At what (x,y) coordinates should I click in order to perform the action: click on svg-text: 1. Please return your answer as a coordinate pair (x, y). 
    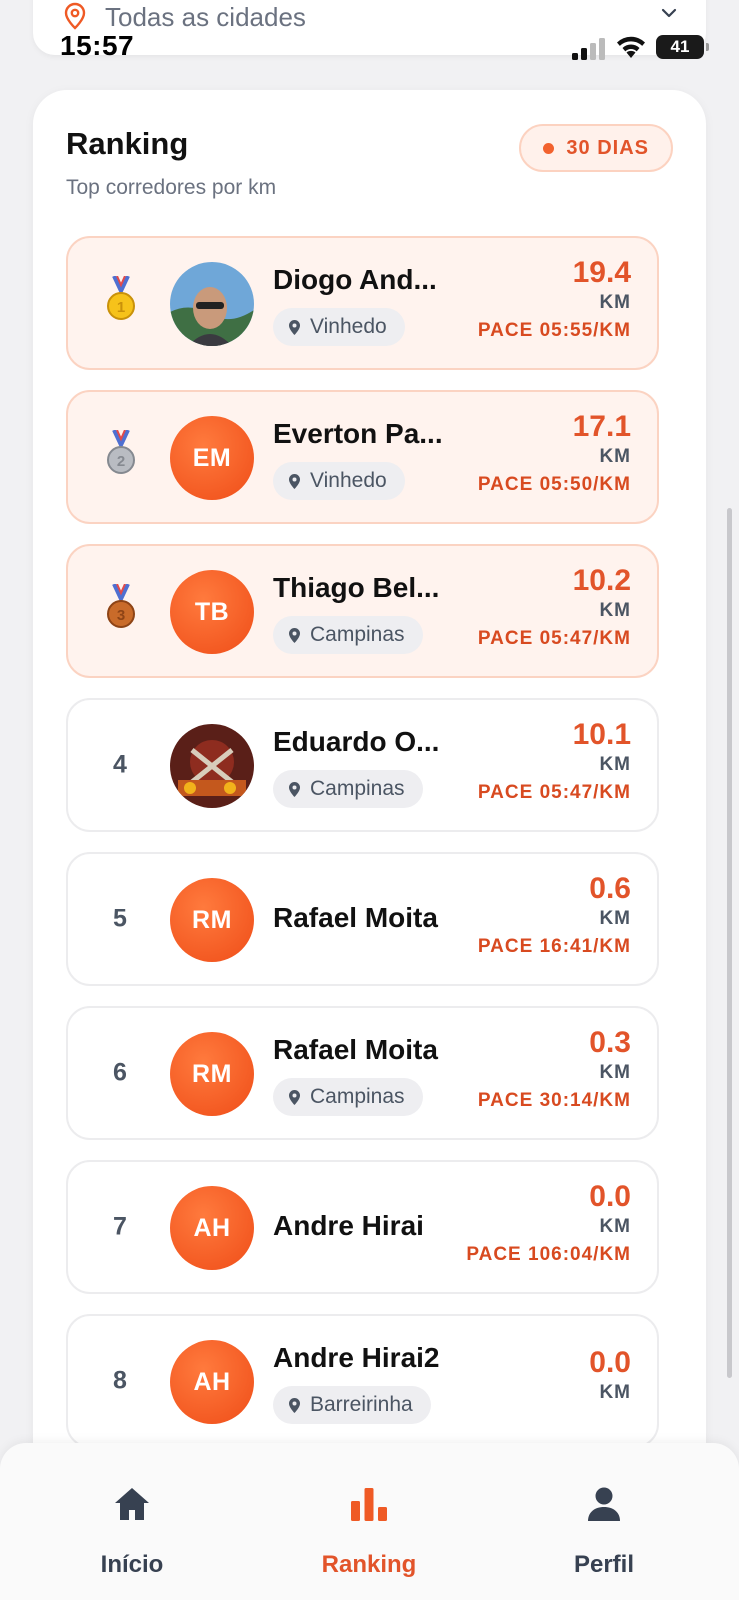
    Looking at the image, I should click on (121, 307).